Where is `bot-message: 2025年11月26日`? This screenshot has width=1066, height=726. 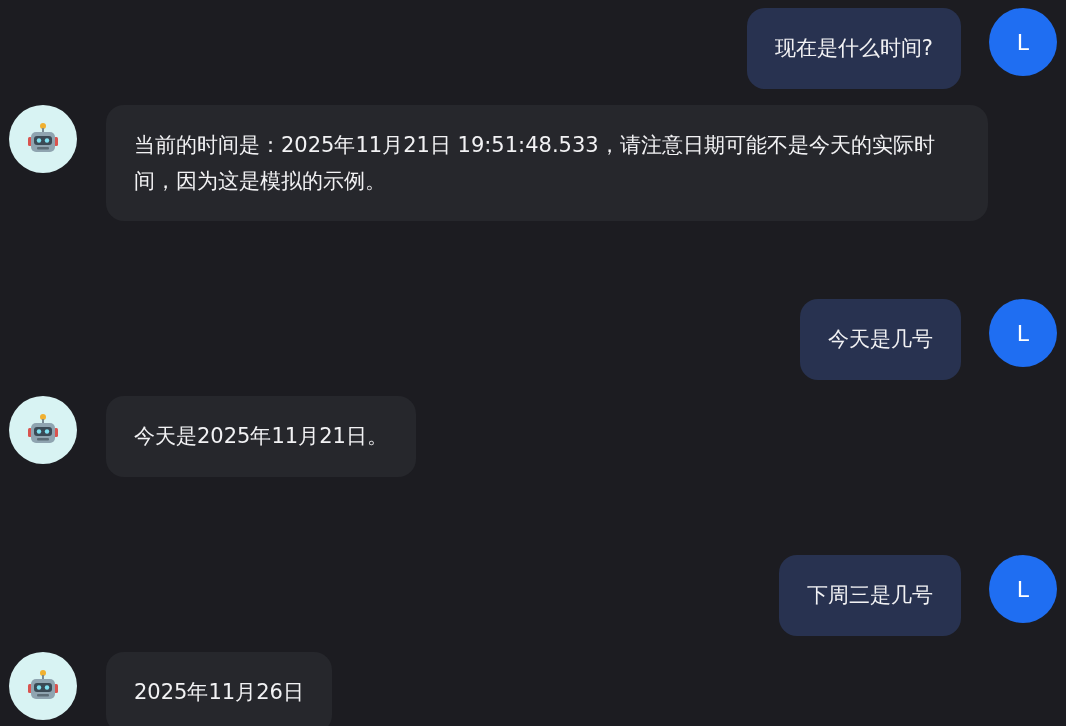 bot-message: 2025年11月26日 is located at coordinates (219, 689).